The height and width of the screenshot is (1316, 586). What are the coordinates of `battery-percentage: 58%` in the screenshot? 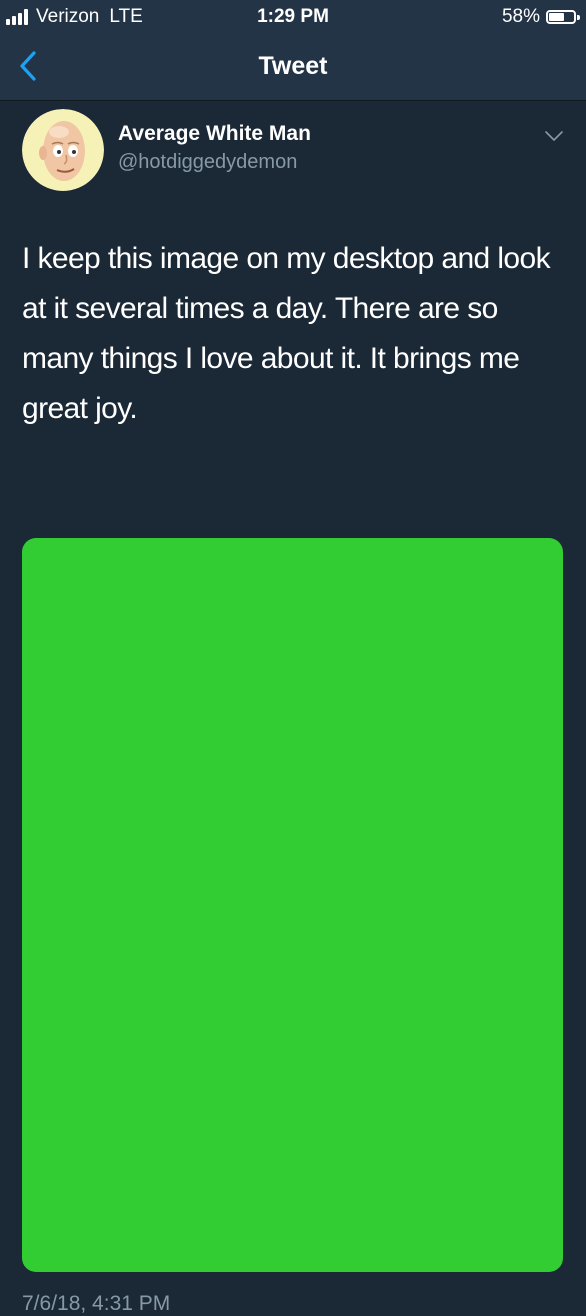 It's located at (520, 16).